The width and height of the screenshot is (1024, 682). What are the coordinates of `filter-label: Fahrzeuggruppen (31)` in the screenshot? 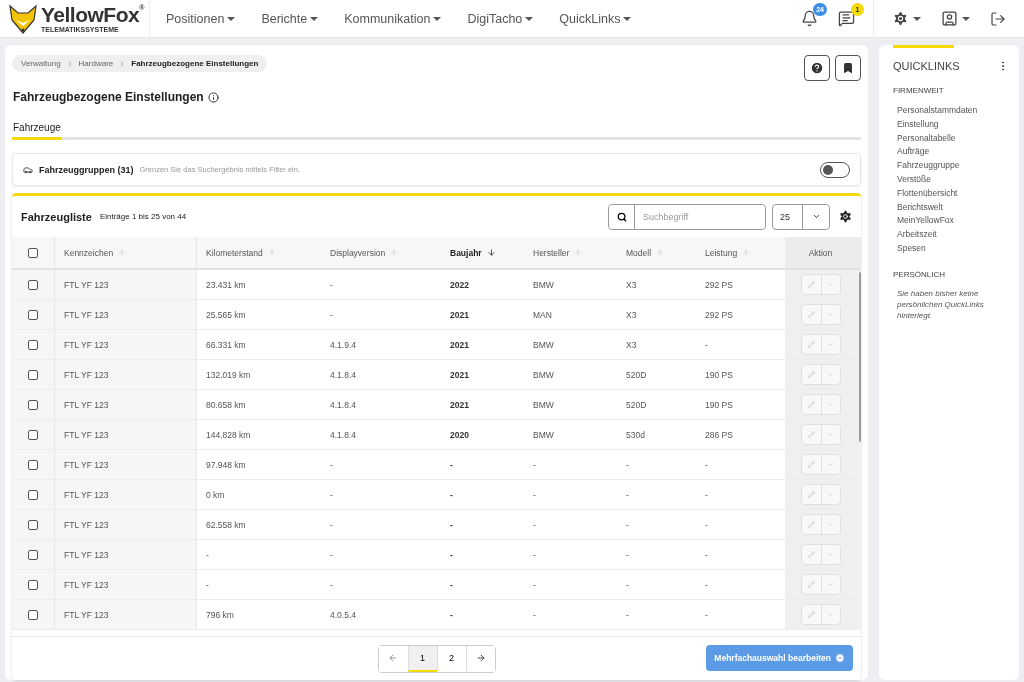 It's located at (86, 169).